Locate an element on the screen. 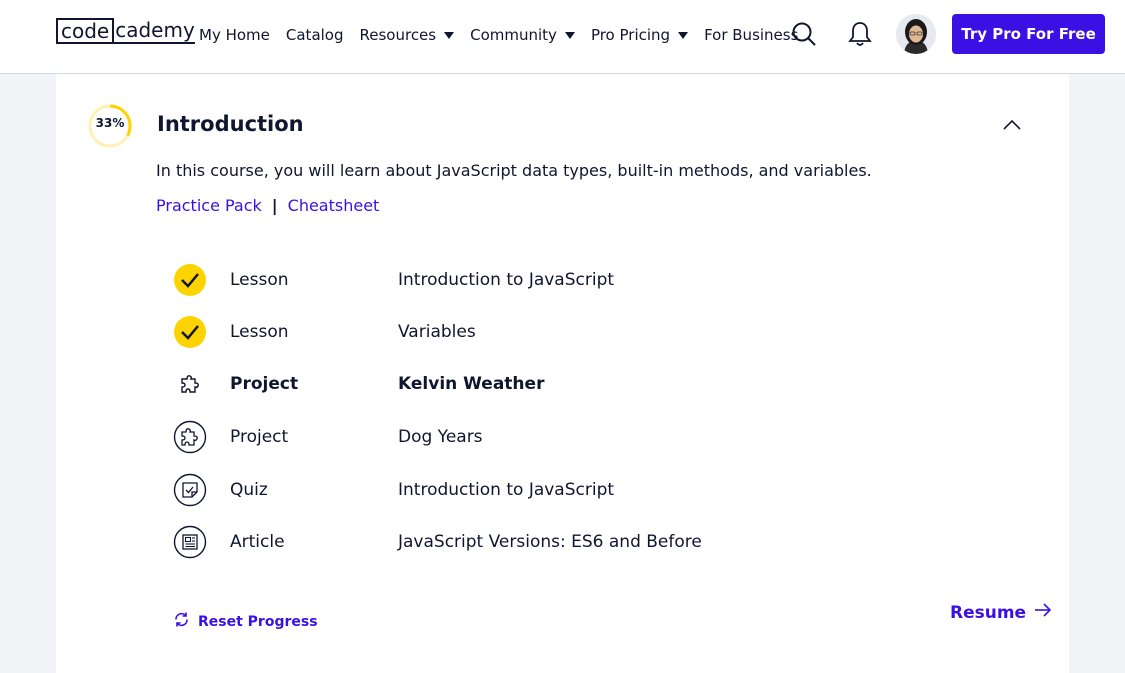 Image resolution: width=1125 pixels, height=673 pixels. item-title: Variables is located at coordinates (437, 332).